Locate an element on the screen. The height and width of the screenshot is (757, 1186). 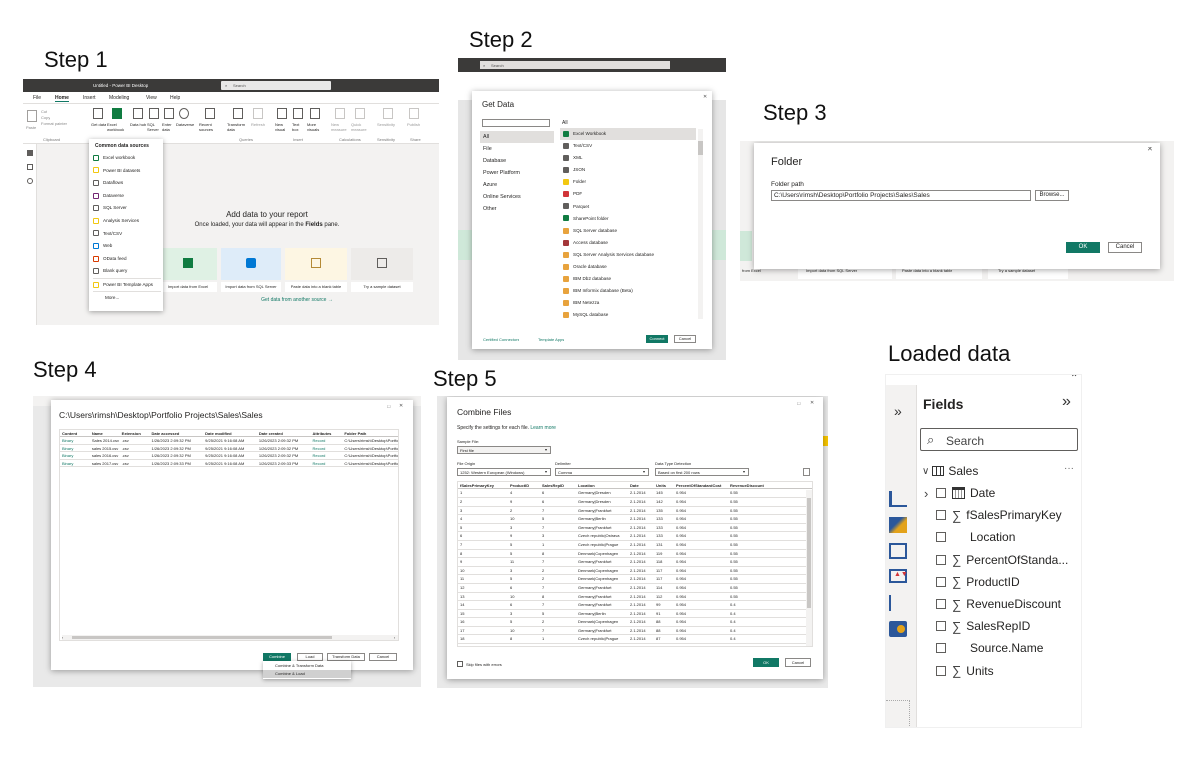
column-header: Date accessed is located at coordinates (176, 433).